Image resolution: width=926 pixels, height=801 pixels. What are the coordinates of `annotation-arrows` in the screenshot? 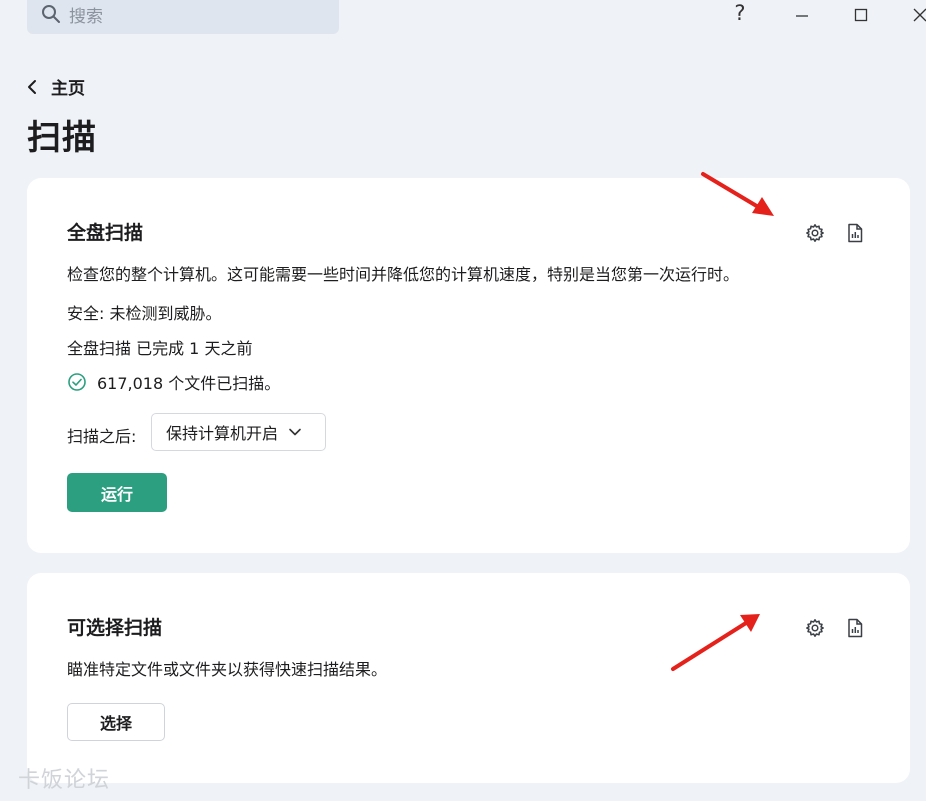 It's located at (722, 421).